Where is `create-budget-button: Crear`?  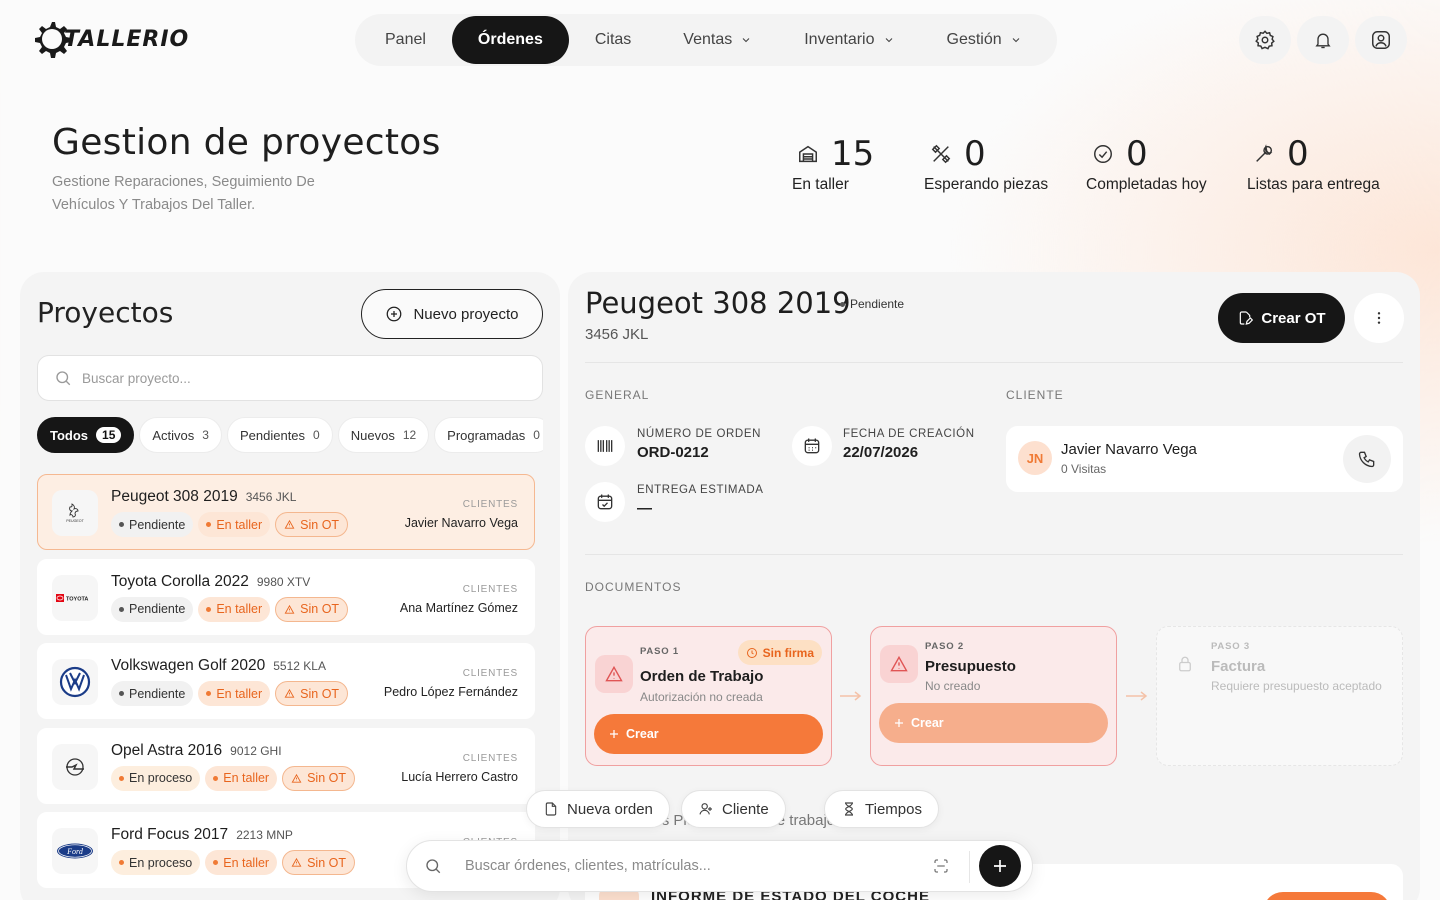
create-budget-button: Crear is located at coordinates (993, 723).